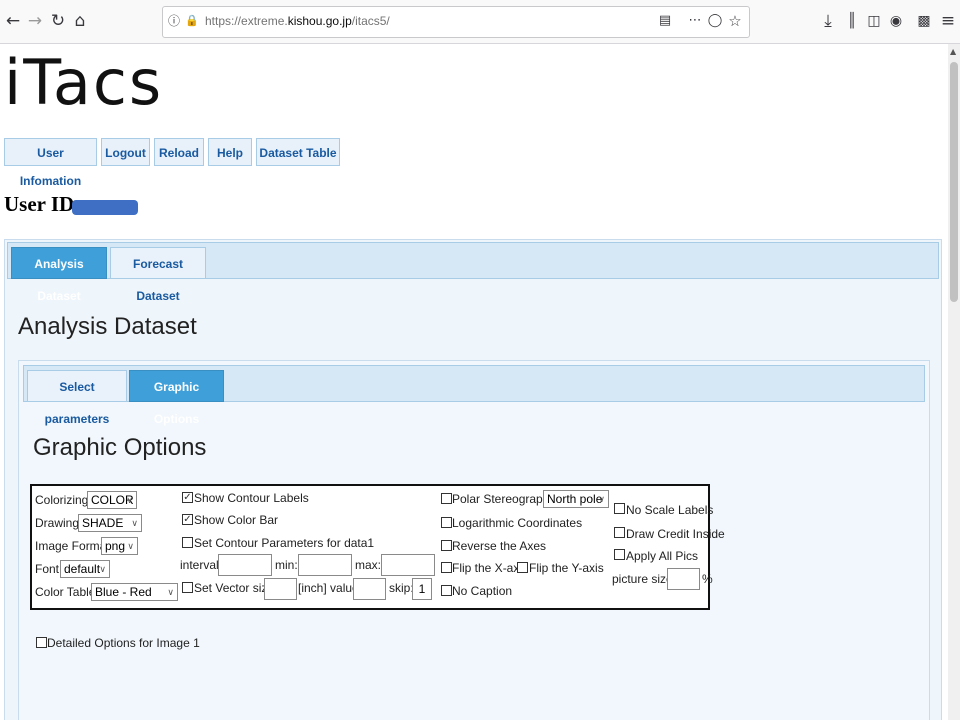 The image size is (960, 720). What do you see at coordinates (499, 546) in the screenshot?
I see `reverse-axes-label: Reverse the Axes` at bounding box center [499, 546].